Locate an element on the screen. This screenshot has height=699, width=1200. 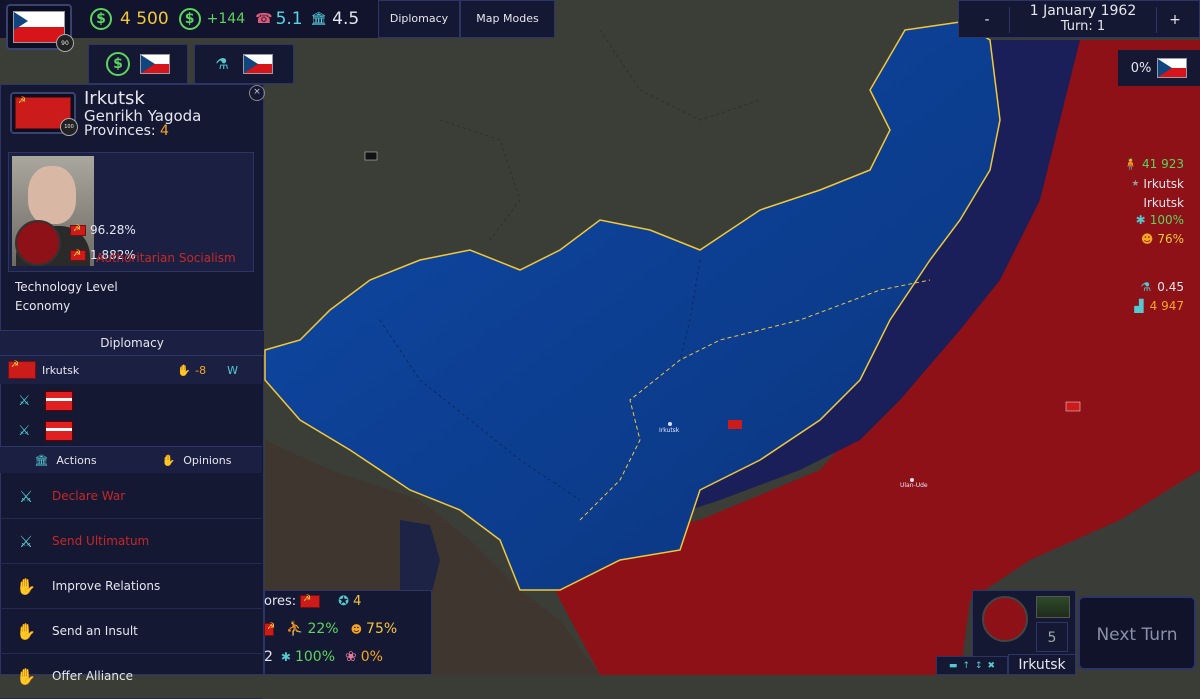
army-icon: ✪ is located at coordinates (344, 601).